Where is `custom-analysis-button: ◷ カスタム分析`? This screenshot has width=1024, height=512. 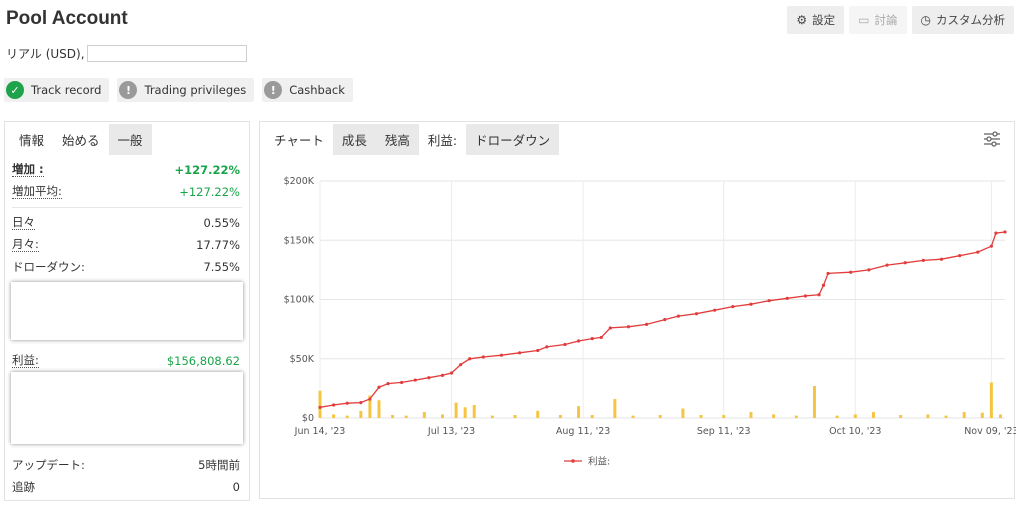
custom-analysis-button: ◷ カスタム分析 is located at coordinates (962, 20).